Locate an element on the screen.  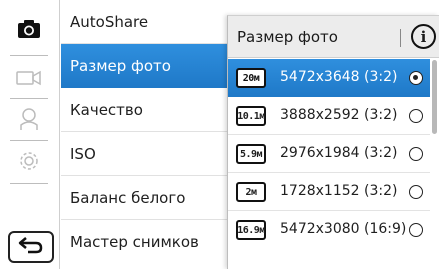
camera-icon is located at coordinates (29, 31).